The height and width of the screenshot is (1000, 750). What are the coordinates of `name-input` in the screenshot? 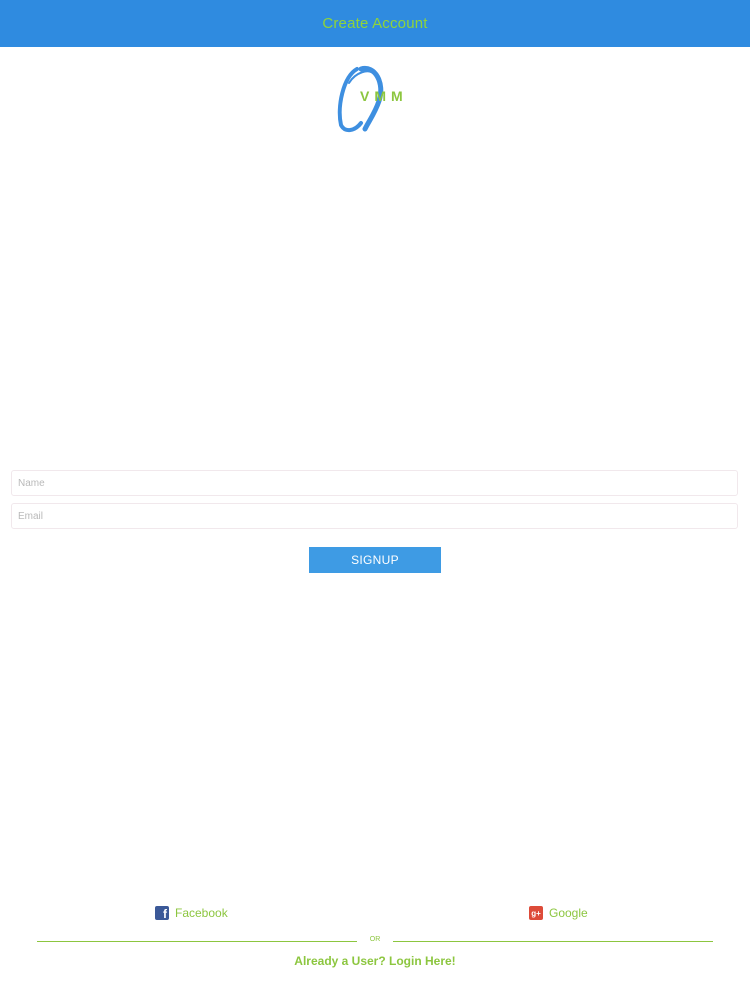 It's located at (374, 483).